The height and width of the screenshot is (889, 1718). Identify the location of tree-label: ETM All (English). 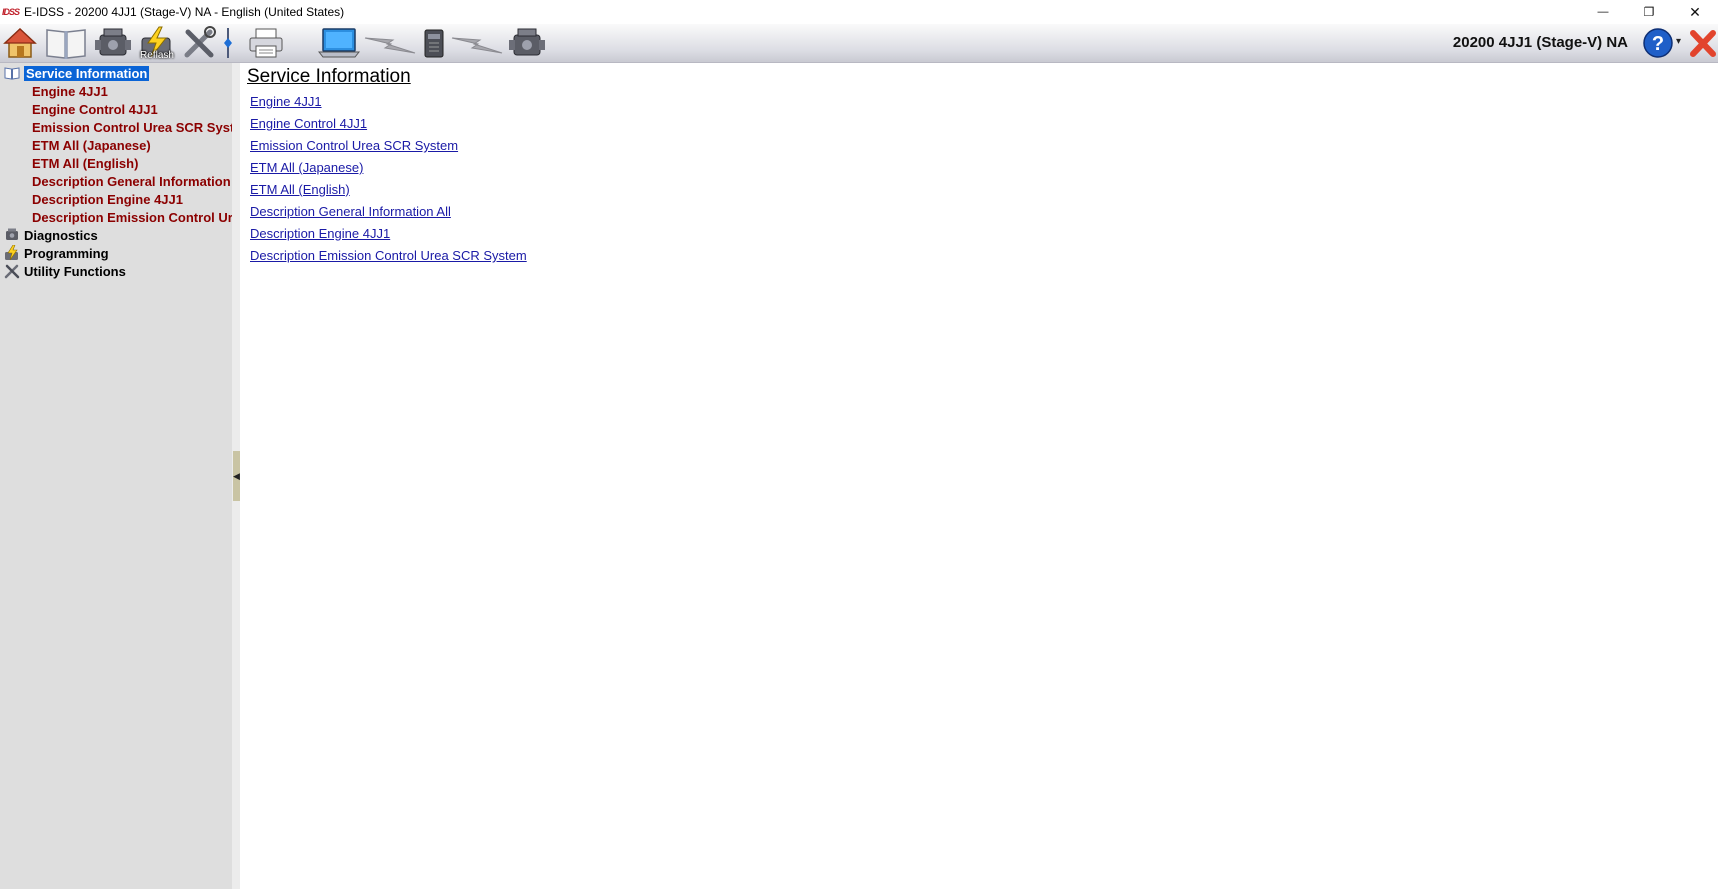
(85, 163).